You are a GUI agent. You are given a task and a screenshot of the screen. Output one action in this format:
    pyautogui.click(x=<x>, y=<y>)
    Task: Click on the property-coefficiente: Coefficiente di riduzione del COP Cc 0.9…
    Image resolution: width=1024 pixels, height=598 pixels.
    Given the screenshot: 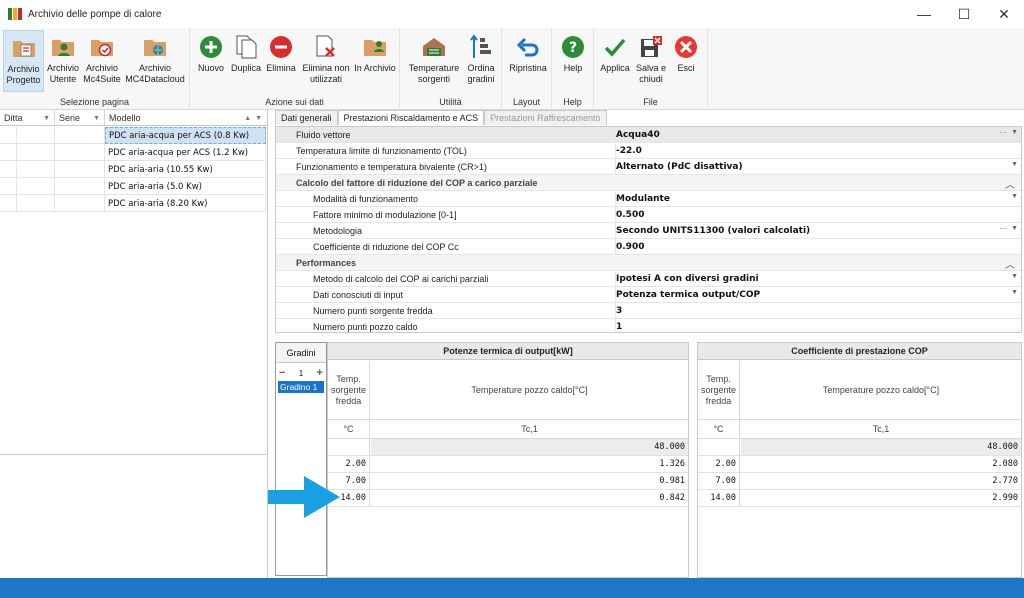 What is the action you would take?
    pyautogui.click(x=648, y=247)
    